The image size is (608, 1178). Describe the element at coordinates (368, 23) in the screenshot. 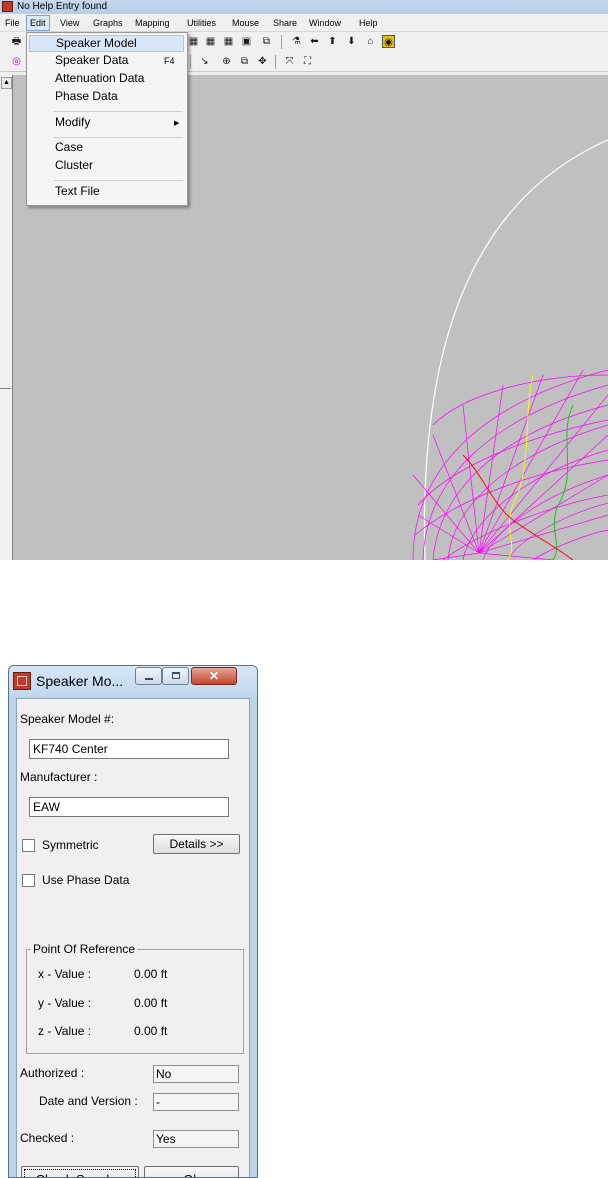

I see `menu-help: Help` at that location.